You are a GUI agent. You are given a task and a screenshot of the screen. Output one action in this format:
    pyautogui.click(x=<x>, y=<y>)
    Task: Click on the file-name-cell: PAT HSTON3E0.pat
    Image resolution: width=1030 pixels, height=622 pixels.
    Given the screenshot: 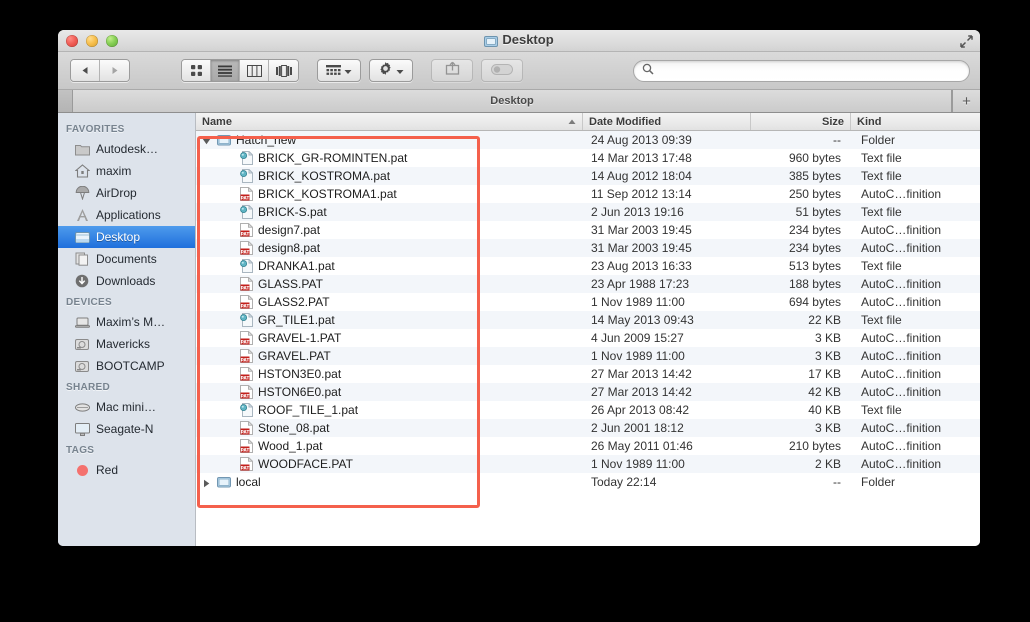 What is the action you would take?
    pyautogui.click(x=389, y=374)
    